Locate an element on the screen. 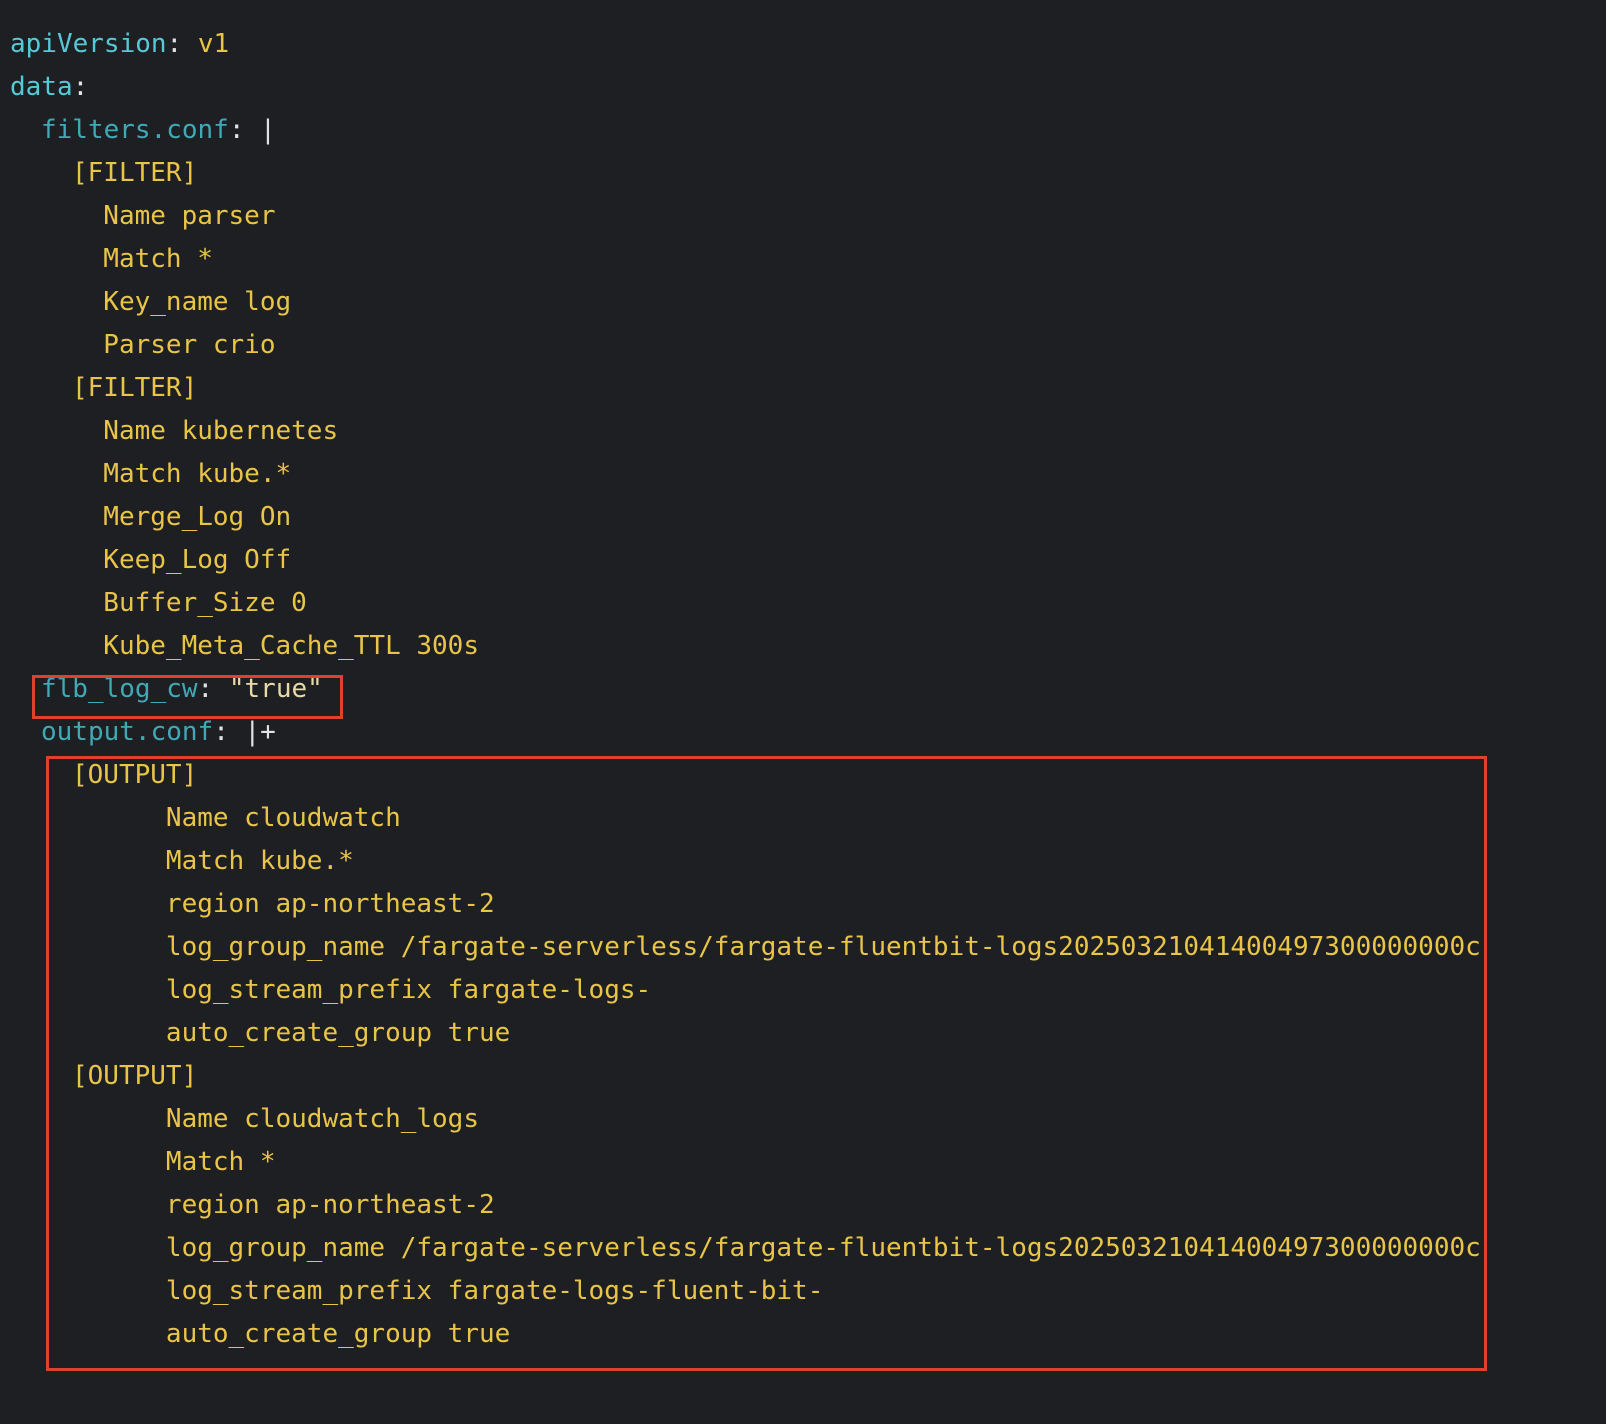  filter-line: Buffer_Size 0 is located at coordinates (189, 603).